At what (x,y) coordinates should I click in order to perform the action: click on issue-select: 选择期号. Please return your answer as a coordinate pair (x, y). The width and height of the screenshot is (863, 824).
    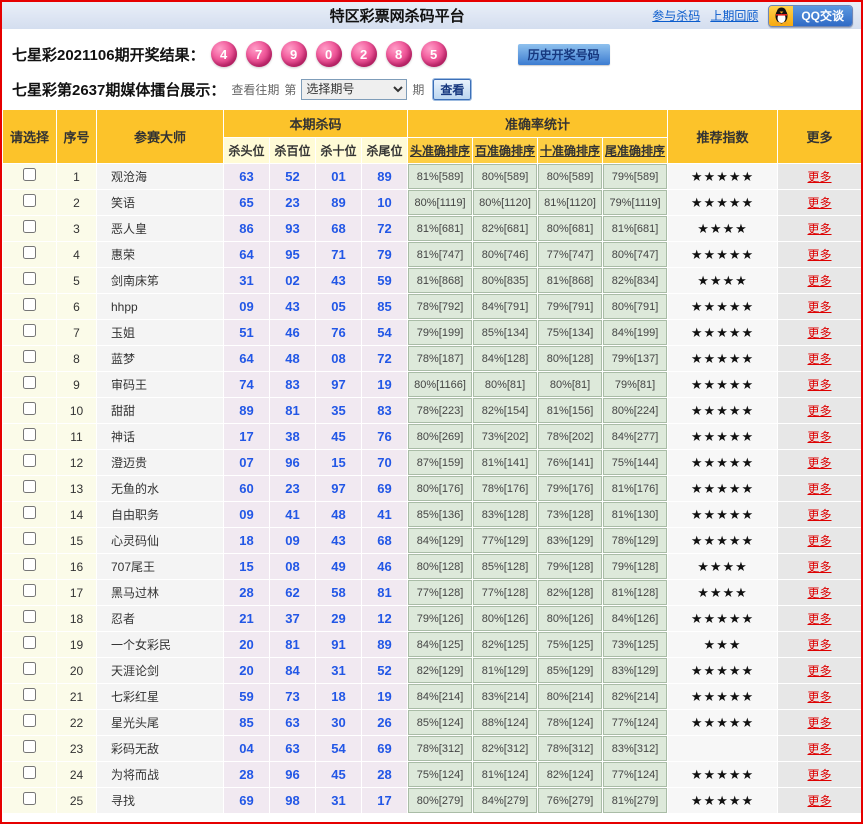
    Looking at the image, I should click on (354, 89).